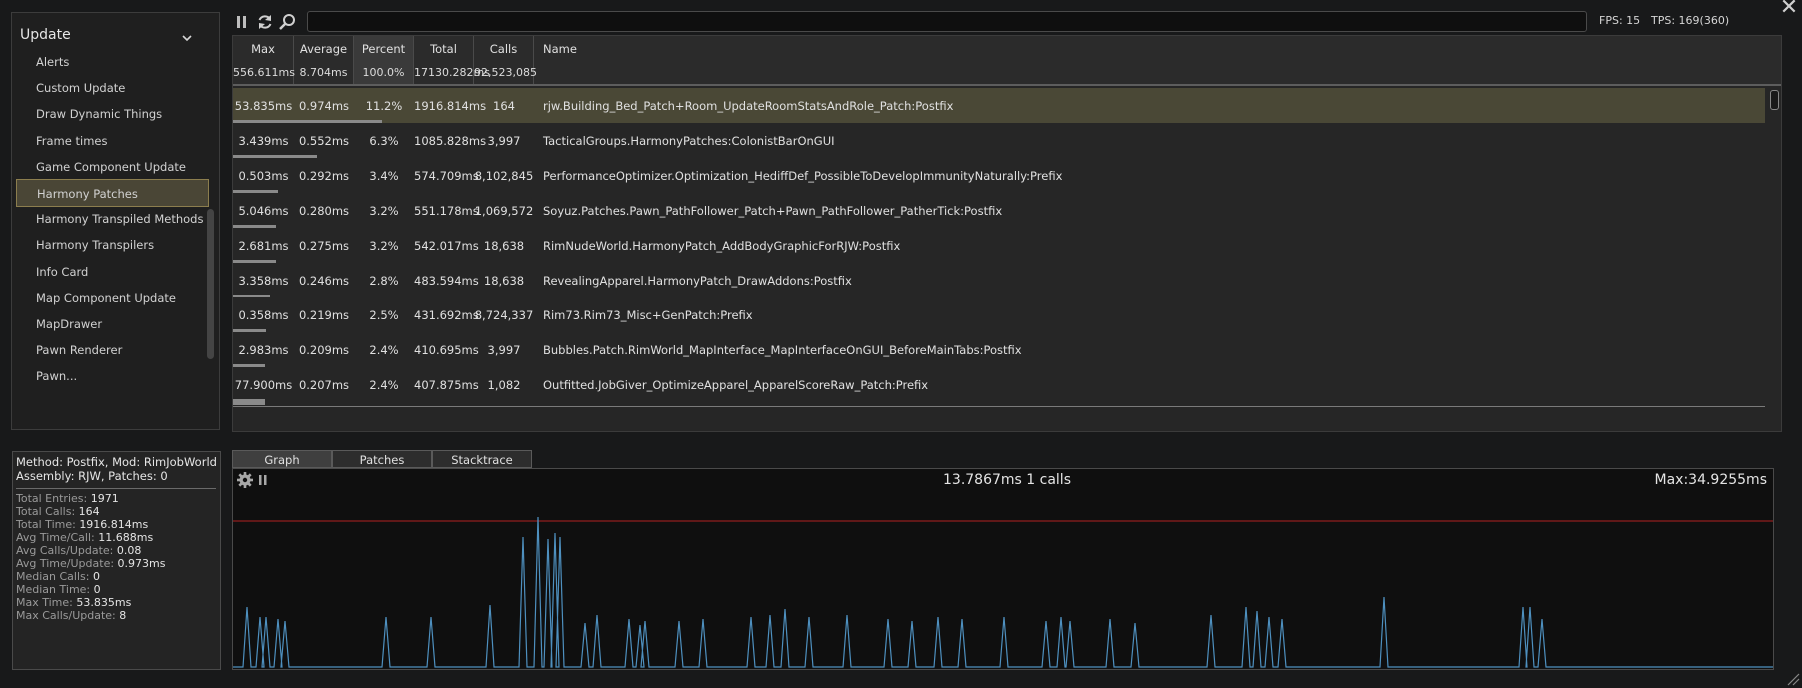  What do you see at coordinates (112, 298) in the screenshot?
I see `category-item: Map Component Update` at bounding box center [112, 298].